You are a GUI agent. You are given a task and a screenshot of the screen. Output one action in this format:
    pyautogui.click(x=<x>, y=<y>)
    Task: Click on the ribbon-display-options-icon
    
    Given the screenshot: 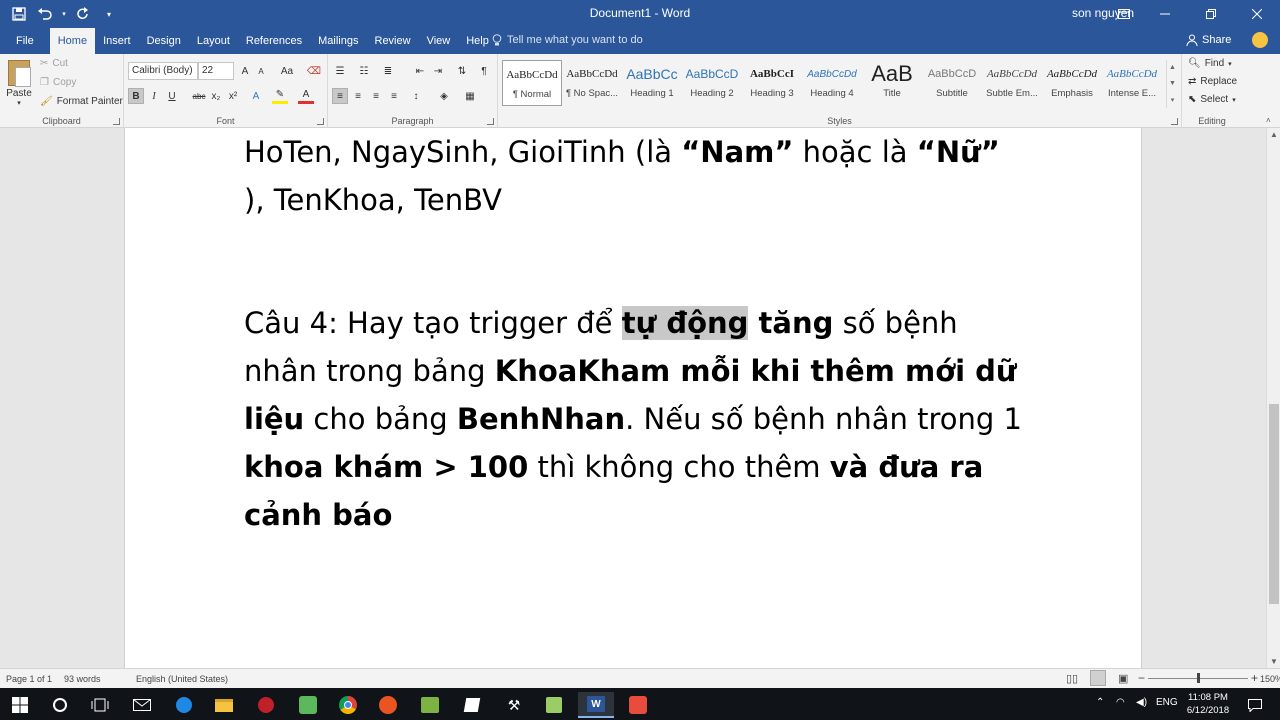 What is the action you would take?
    pyautogui.click(x=1124, y=14)
    